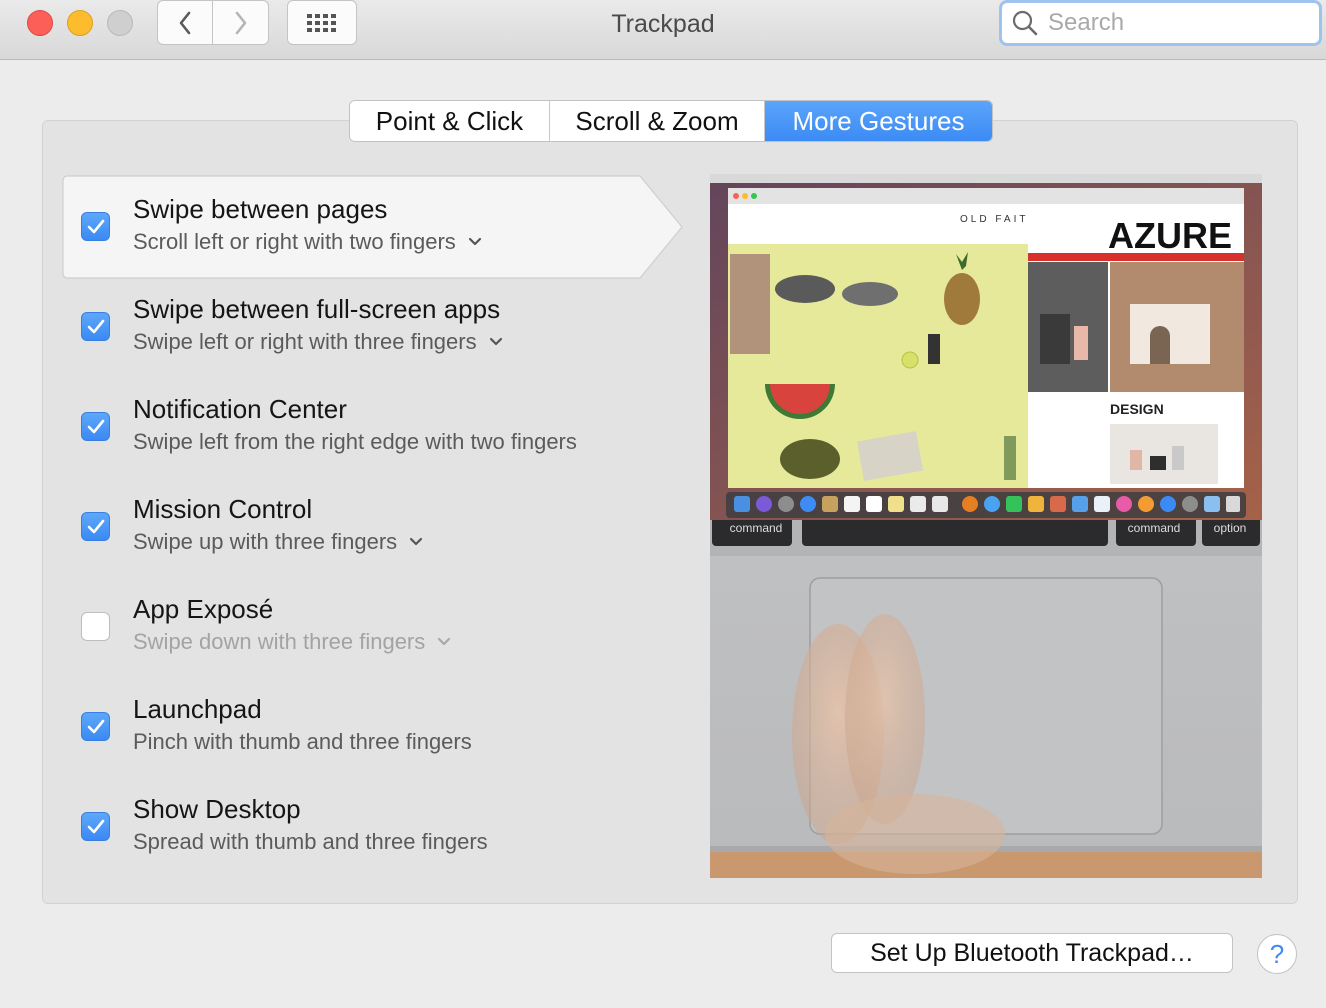 The height and width of the screenshot is (1008, 1326). What do you see at coordinates (878, 121) in the screenshot?
I see `tab-more-gestures: More Gestures` at bounding box center [878, 121].